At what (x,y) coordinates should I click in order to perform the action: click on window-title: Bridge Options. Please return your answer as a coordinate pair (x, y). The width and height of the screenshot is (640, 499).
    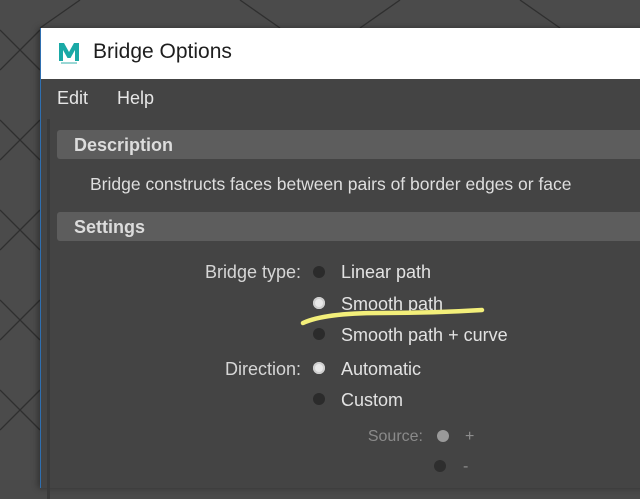
    Looking at the image, I should click on (162, 51).